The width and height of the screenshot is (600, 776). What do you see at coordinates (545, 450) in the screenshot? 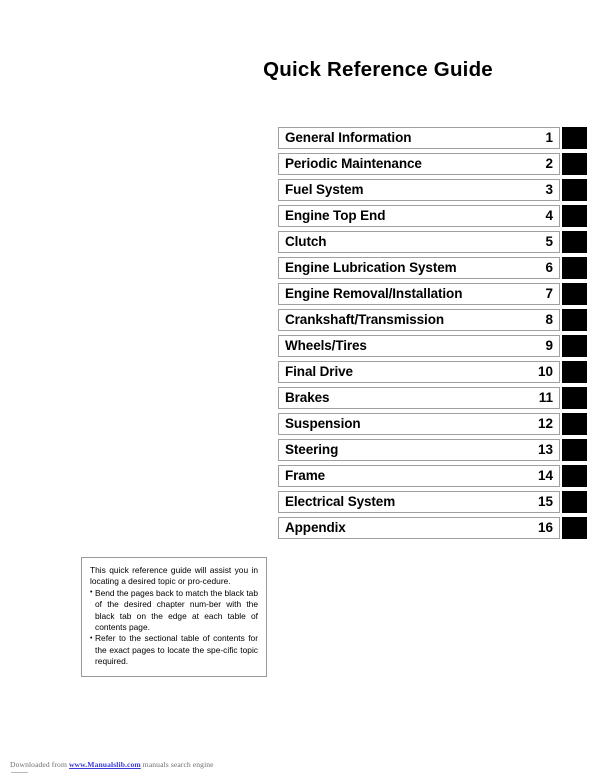
I see `chapter-number: 13` at bounding box center [545, 450].